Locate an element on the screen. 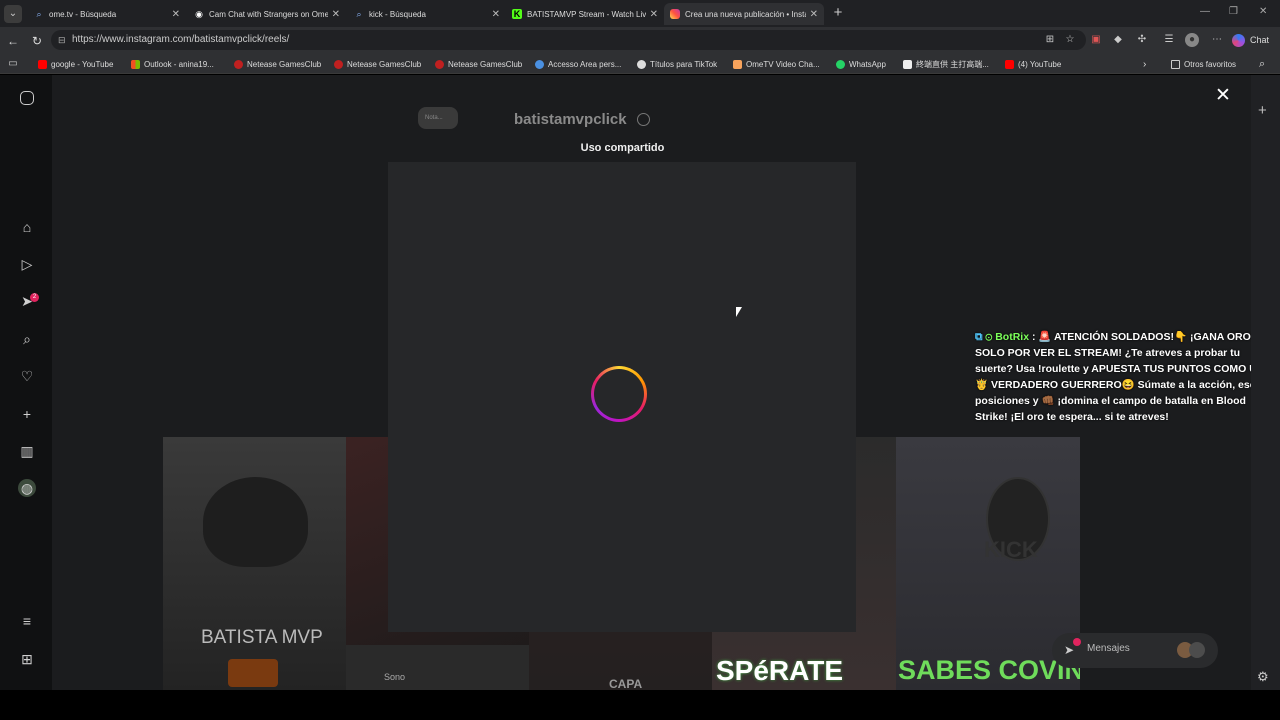  folder-icon is located at coordinates (1175, 64).